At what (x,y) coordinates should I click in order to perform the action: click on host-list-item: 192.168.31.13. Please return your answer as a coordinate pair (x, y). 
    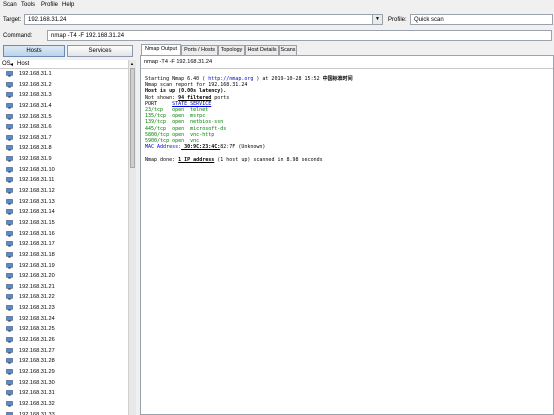
    Looking at the image, I should click on (64, 202).